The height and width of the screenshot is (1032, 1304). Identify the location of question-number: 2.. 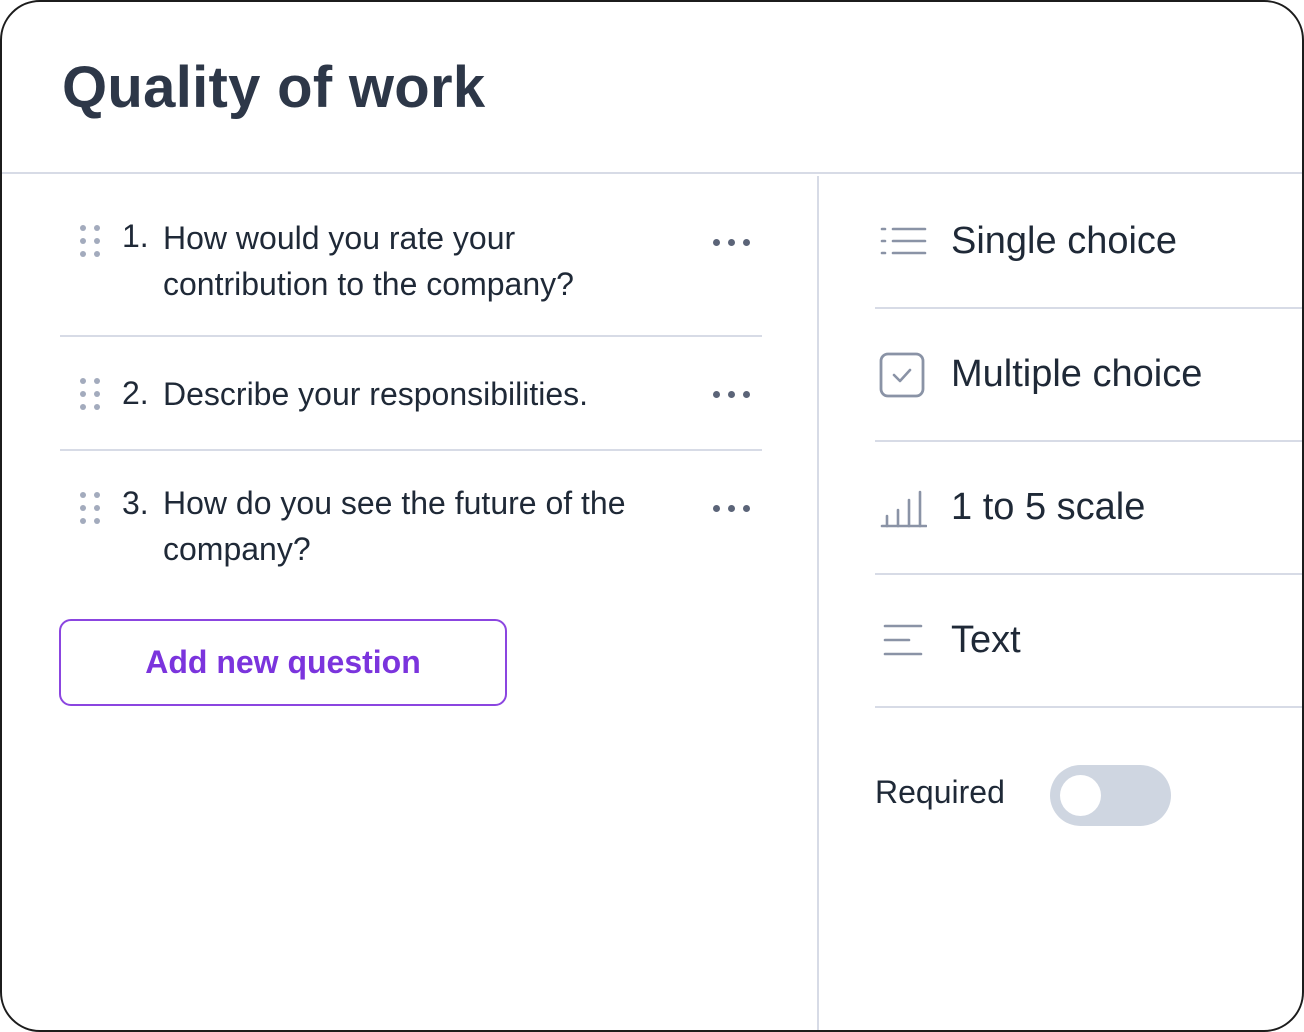
(135, 393).